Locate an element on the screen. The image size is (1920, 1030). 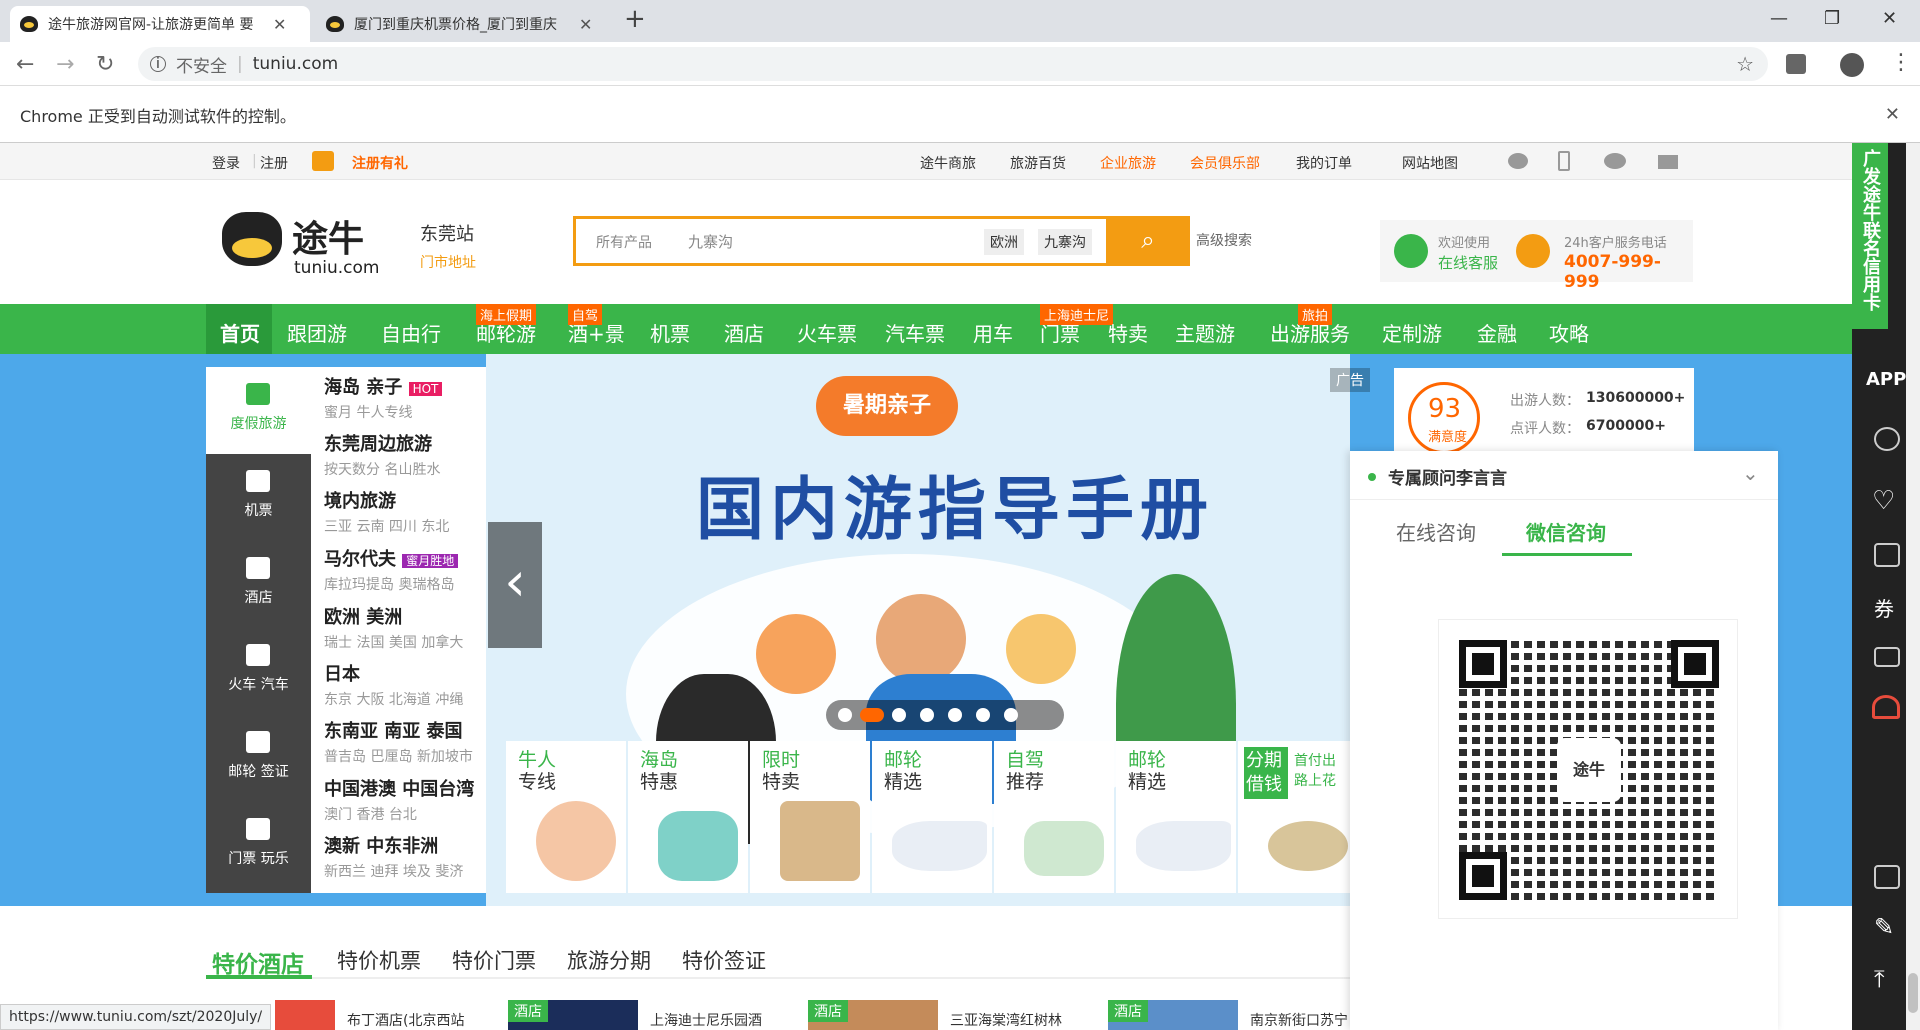
cat-tickets-fun: 门票 玩乐 is located at coordinates (258, 847).